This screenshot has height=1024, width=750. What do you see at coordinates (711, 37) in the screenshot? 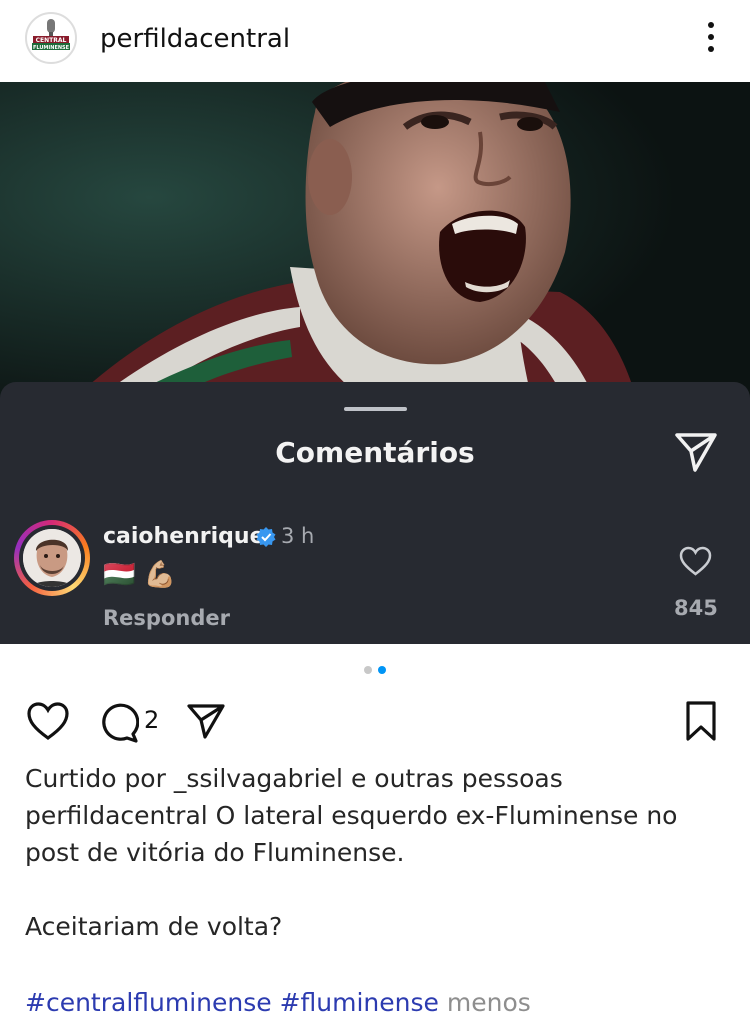
I see `more-vertical-icon` at bounding box center [711, 37].